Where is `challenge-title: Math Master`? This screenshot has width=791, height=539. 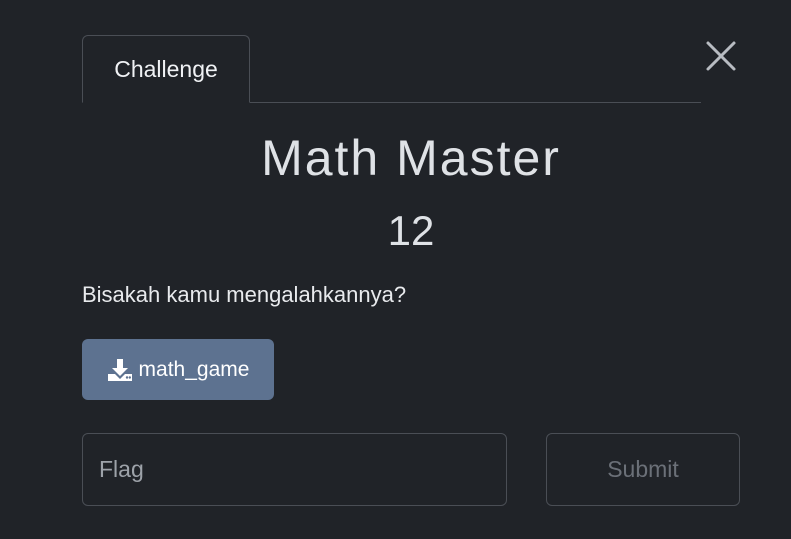
challenge-title: Math Master is located at coordinates (411, 158).